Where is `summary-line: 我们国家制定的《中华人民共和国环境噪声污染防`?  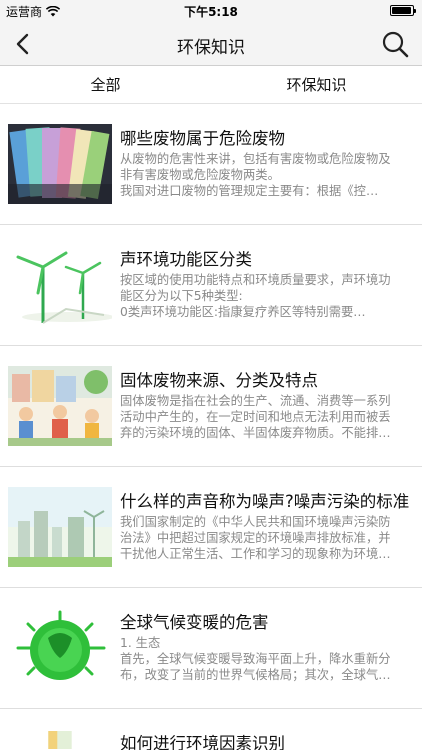
summary-line: 我们国家制定的《中华人民共和国环境噪声污染防 is located at coordinates (255, 522).